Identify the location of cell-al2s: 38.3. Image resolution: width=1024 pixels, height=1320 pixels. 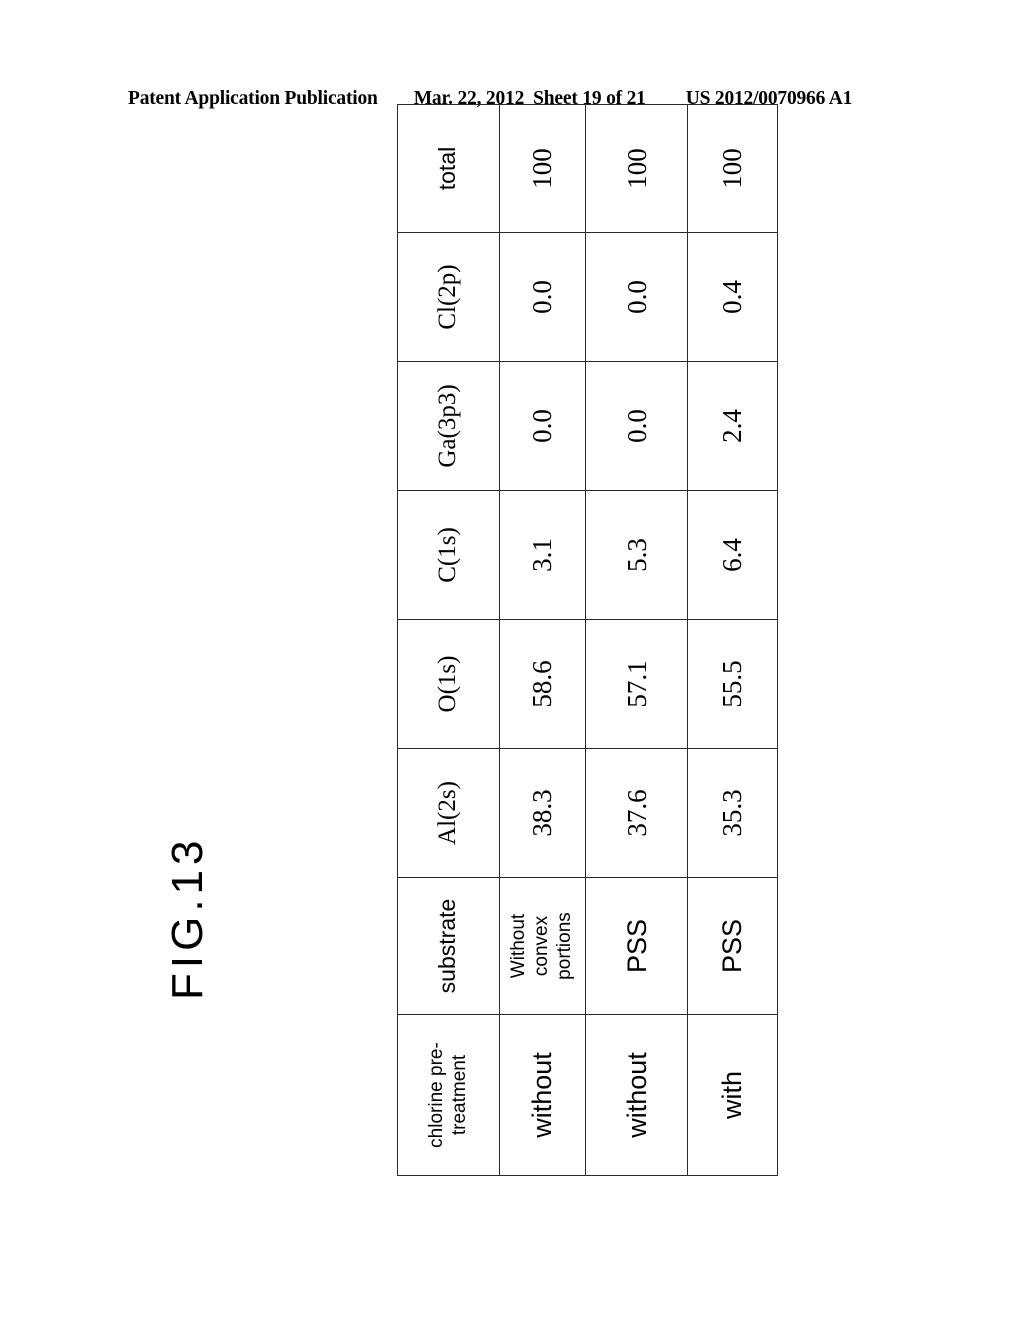
(542, 813).